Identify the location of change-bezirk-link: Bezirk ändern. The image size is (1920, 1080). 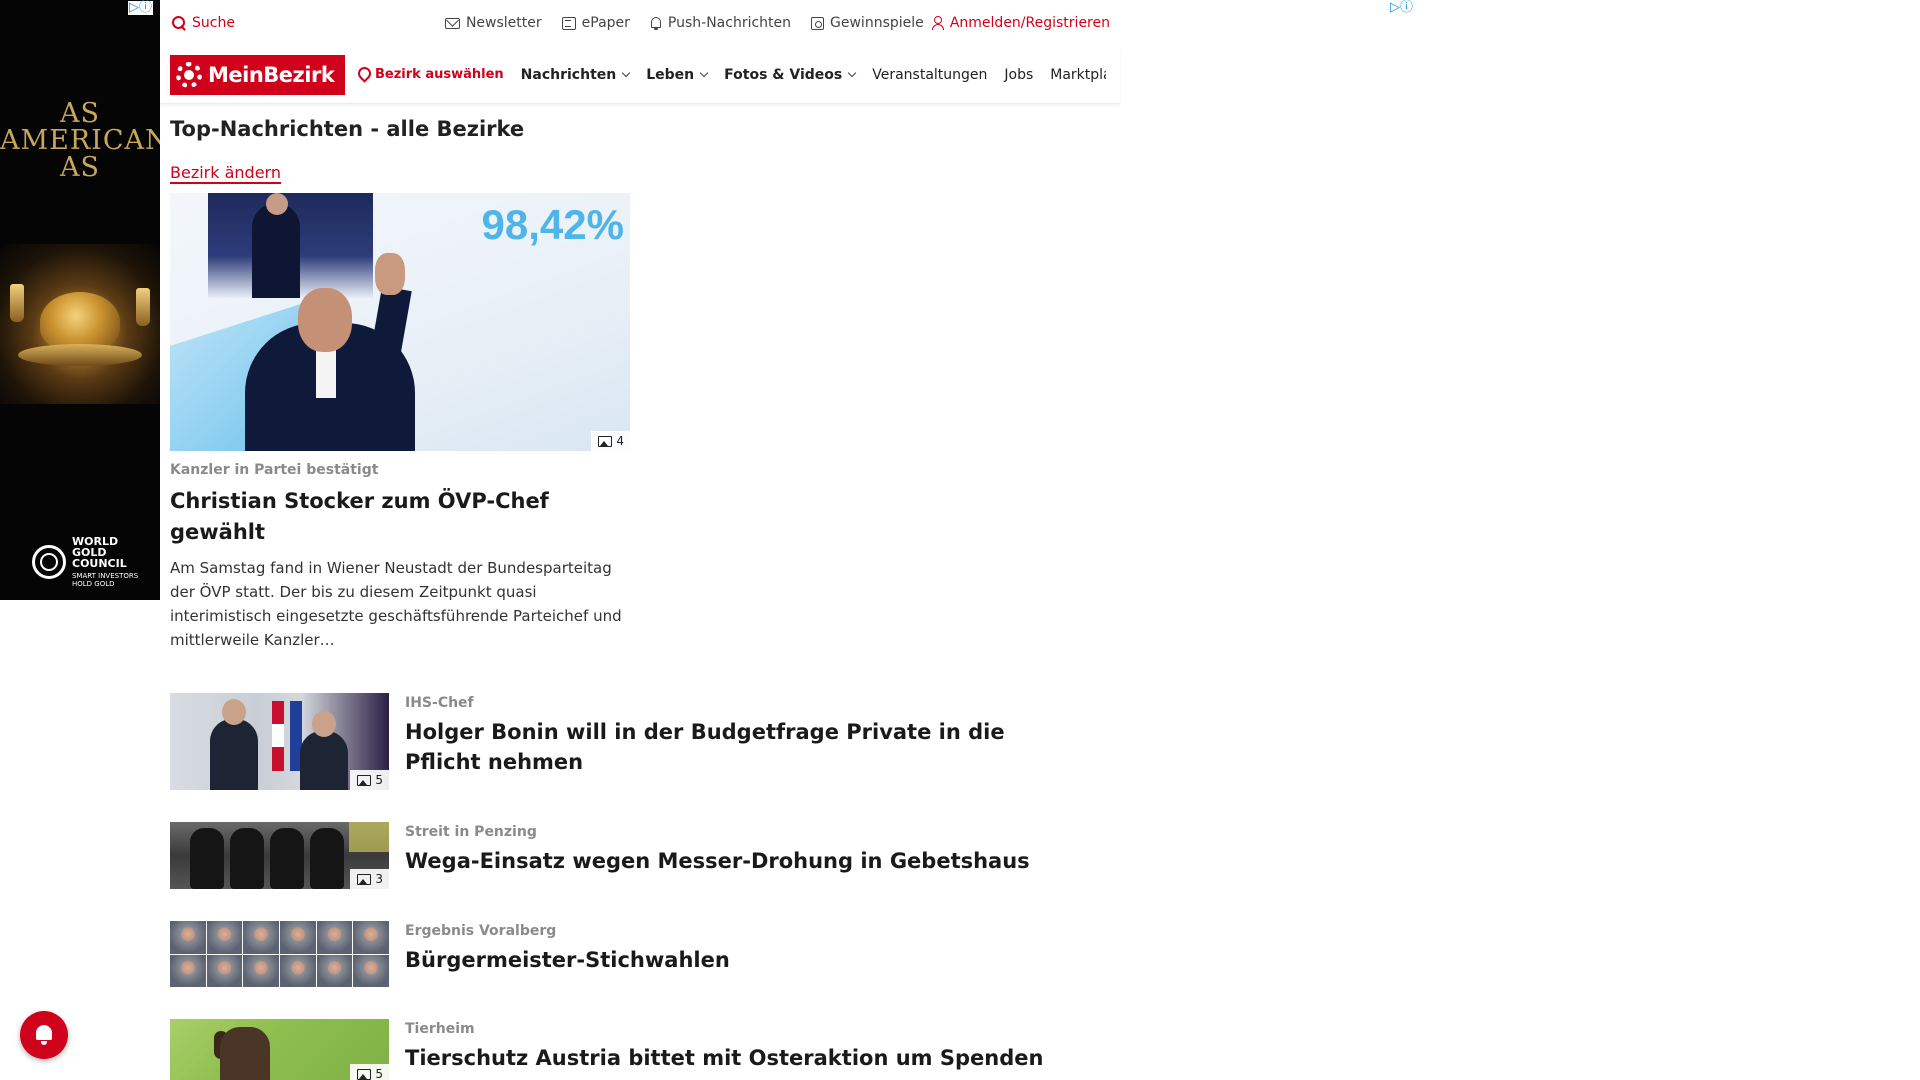
(225, 173).